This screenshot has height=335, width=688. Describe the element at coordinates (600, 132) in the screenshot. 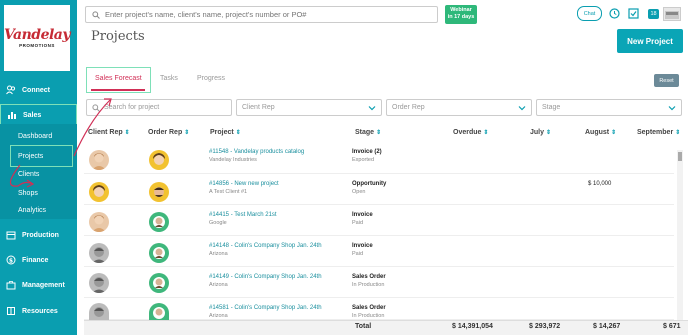

I see `column-header-august: August ⇕` at that location.